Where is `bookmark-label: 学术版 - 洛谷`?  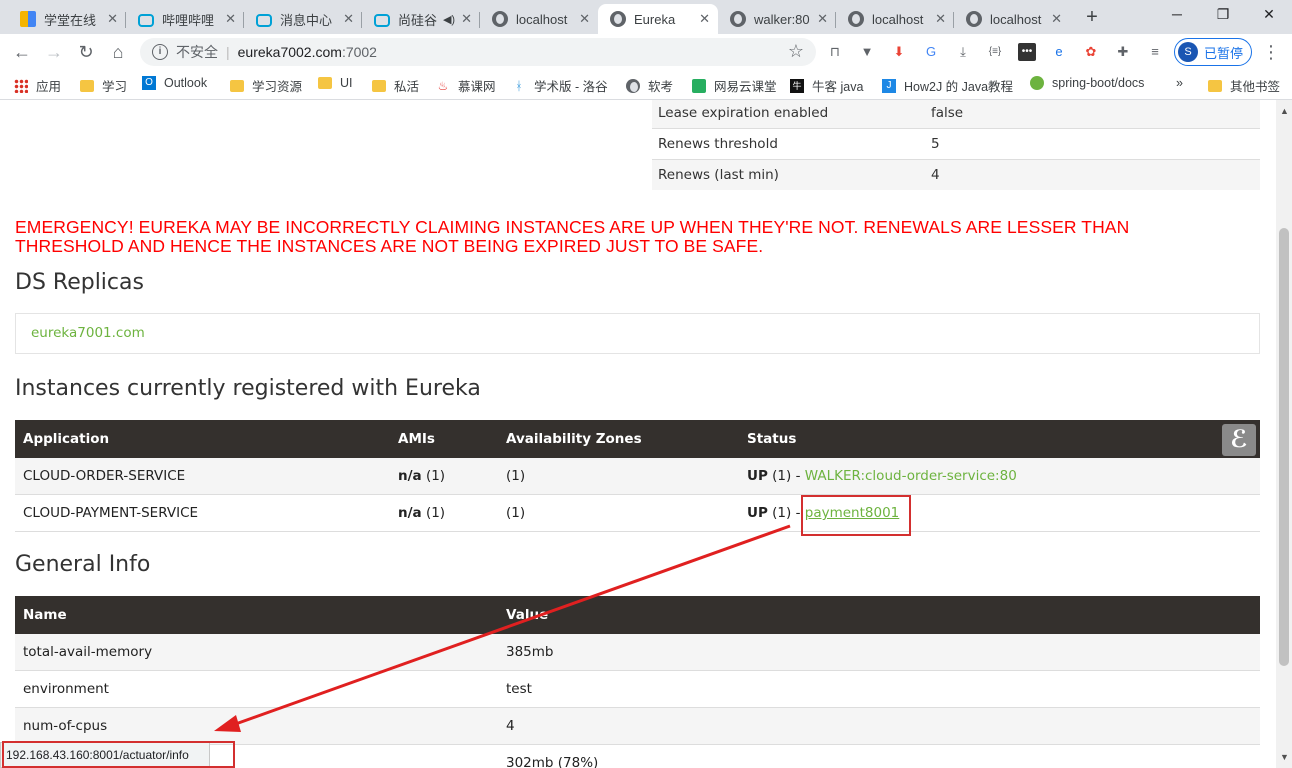 bookmark-label: 学术版 - 洛谷 is located at coordinates (571, 87).